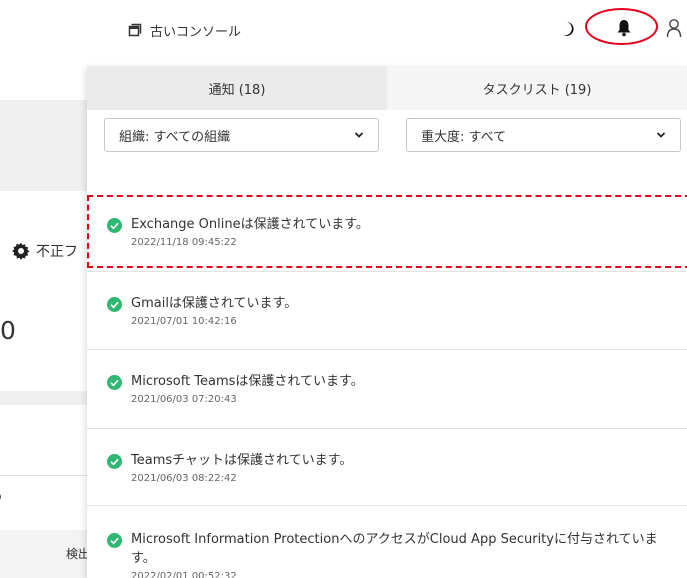 The height and width of the screenshot is (578, 687). Describe the element at coordinates (175, 137) in the screenshot. I see `organization-filter-value: 組織: すべての組織` at that location.